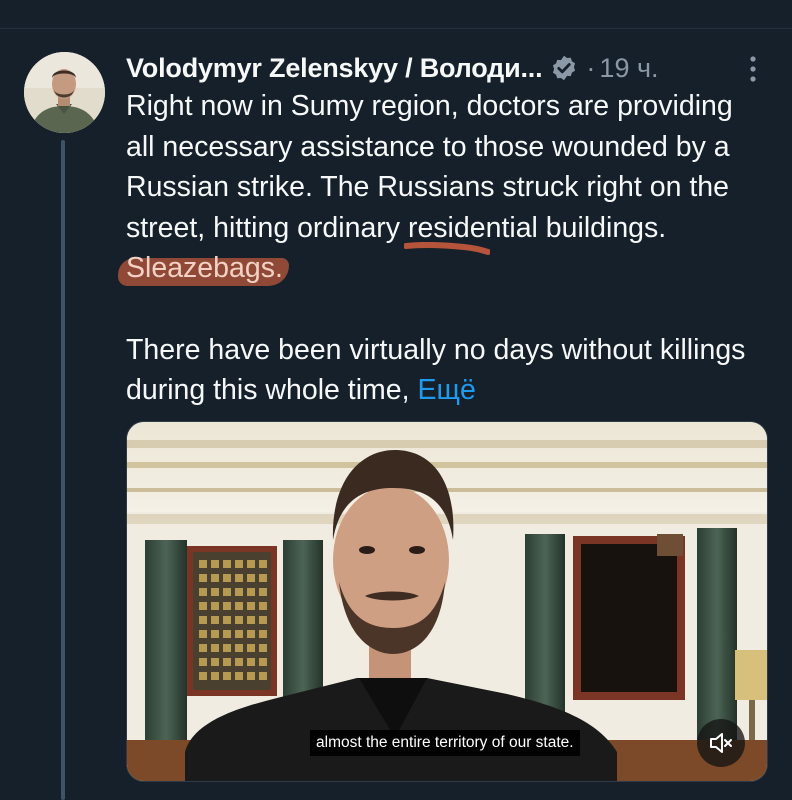 Image resolution: width=792 pixels, height=800 pixels. What do you see at coordinates (446, 390) in the screenshot?
I see `show-more-link: Ещё` at bounding box center [446, 390].